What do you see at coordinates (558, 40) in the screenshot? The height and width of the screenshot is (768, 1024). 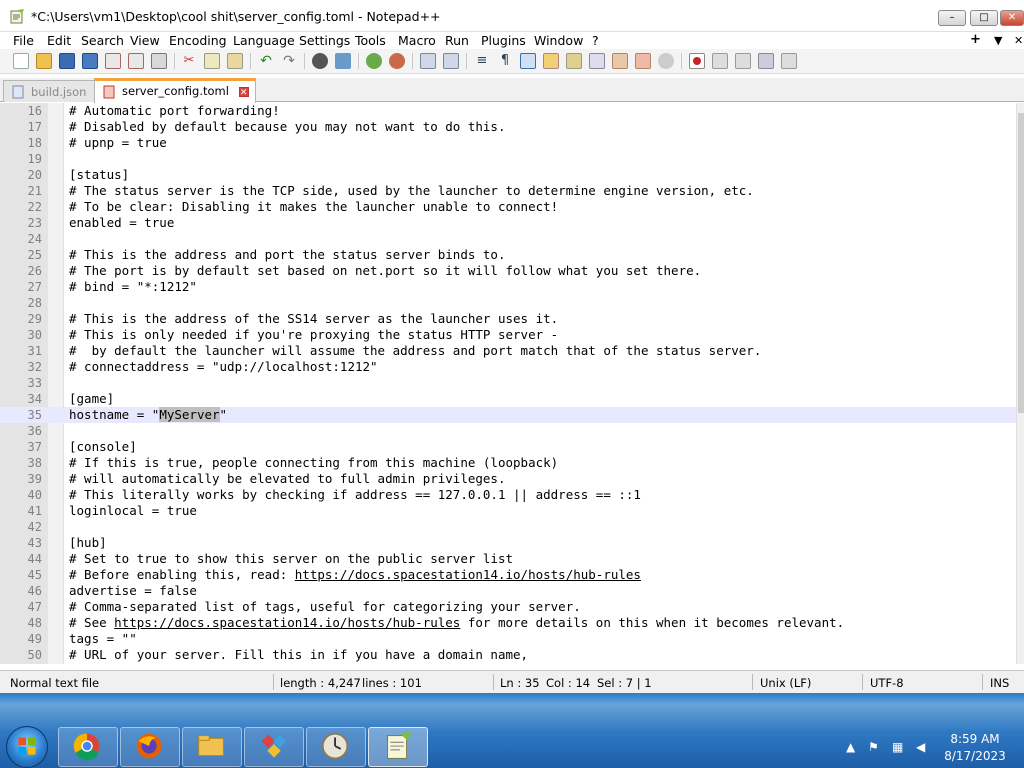 I see `menu-window: Window` at bounding box center [558, 40].